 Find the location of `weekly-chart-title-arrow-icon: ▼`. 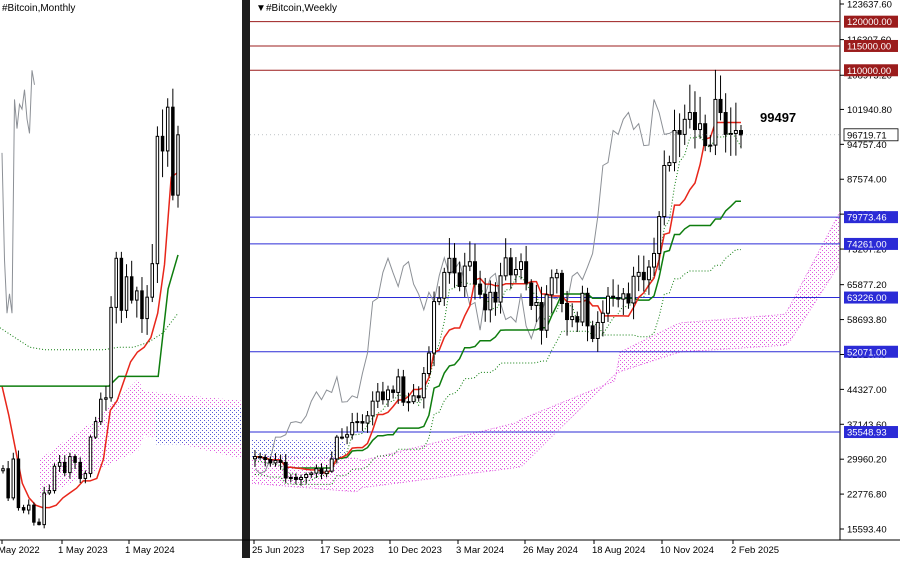

weekly-chart-title-arrow-icon: ▼ is located at coordinates (261, 8).